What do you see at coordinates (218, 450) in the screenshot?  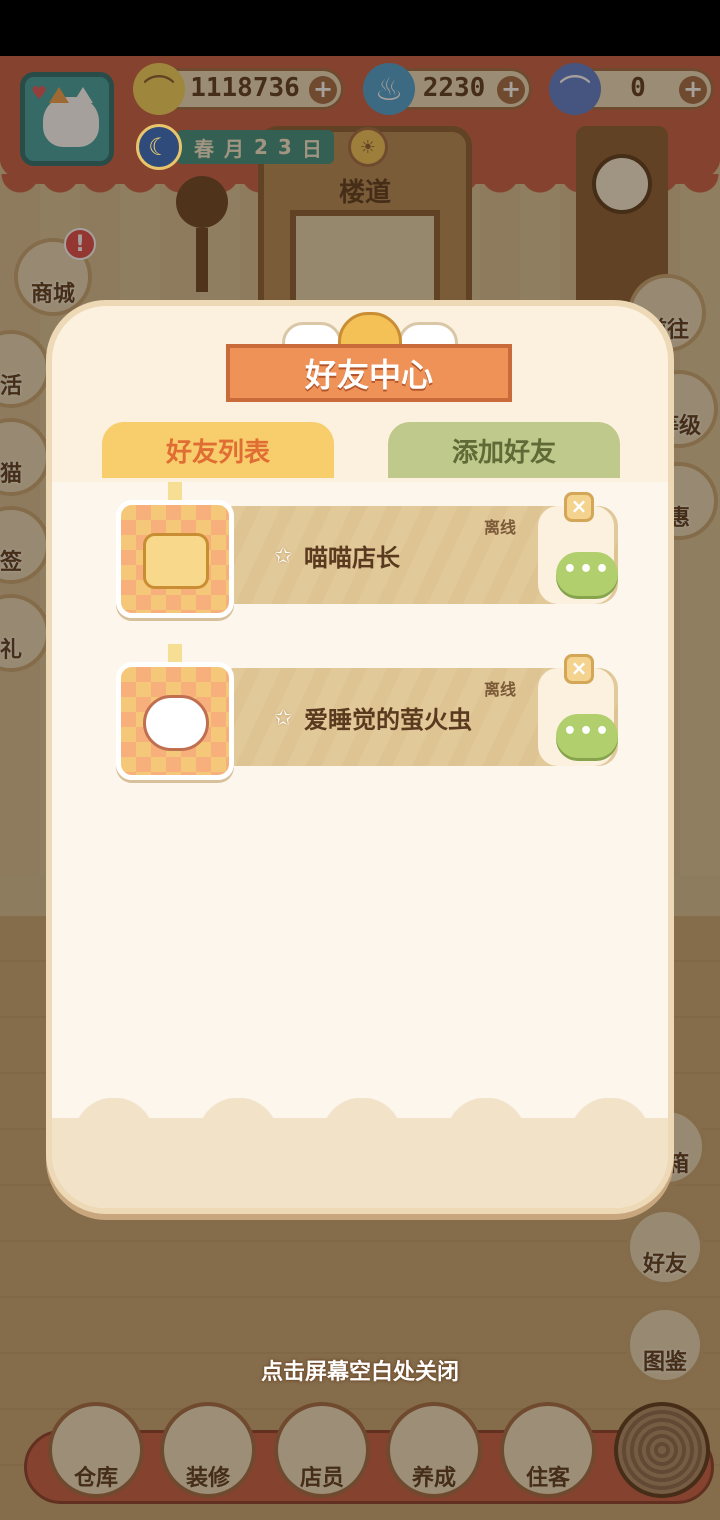 I see `tab-friend-list: 好友列表` at bounding box center [218, 450].